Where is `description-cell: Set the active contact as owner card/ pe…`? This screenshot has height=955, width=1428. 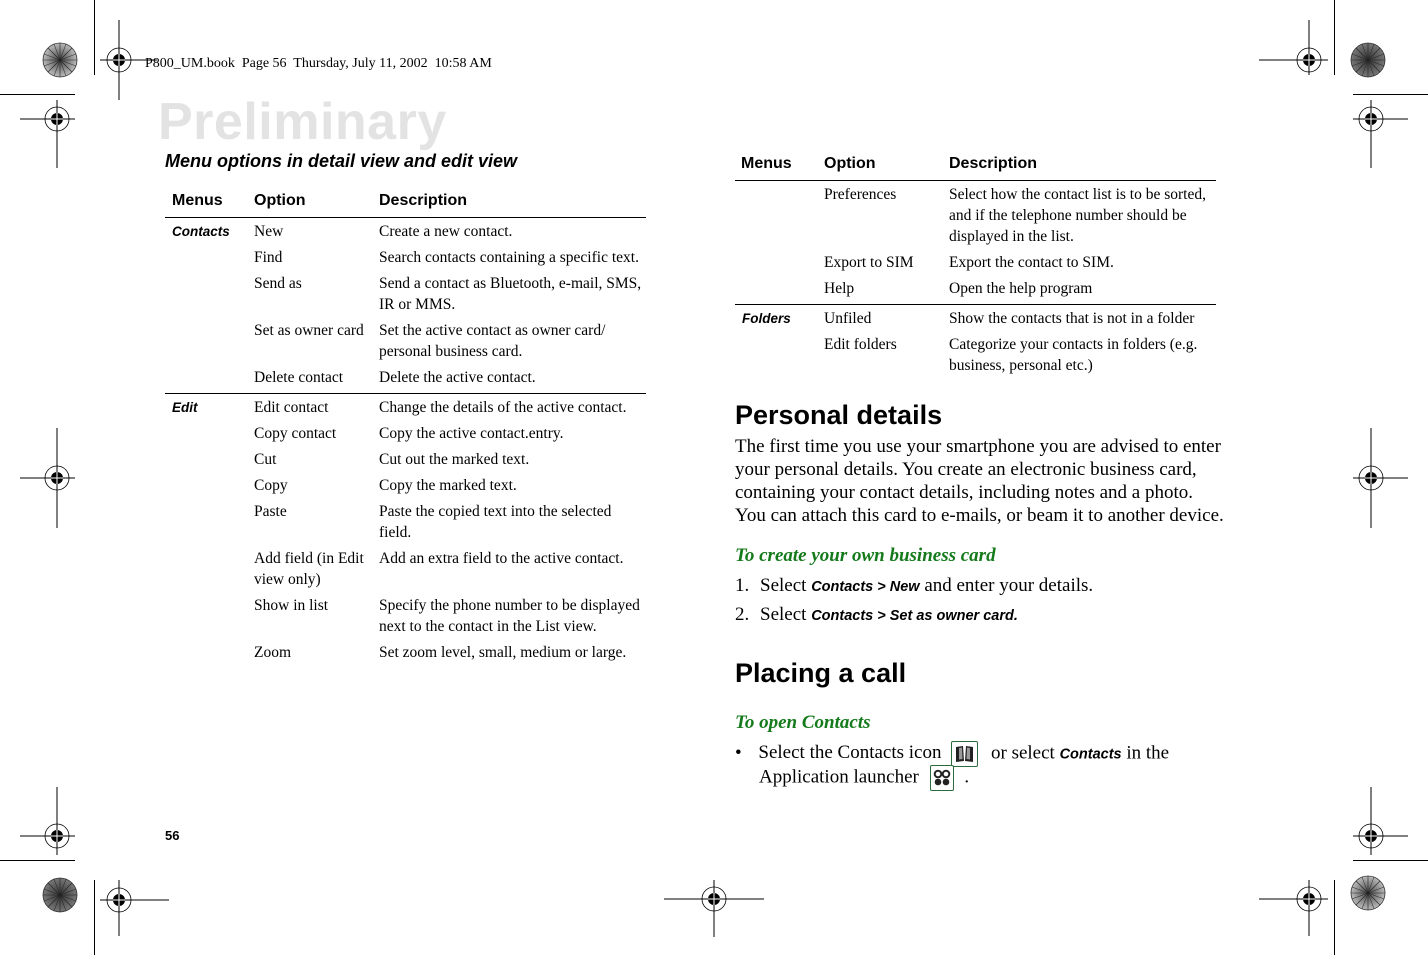
description-cell: Set the active contact as owner card/ pe… is located at coordinates (492, 341).